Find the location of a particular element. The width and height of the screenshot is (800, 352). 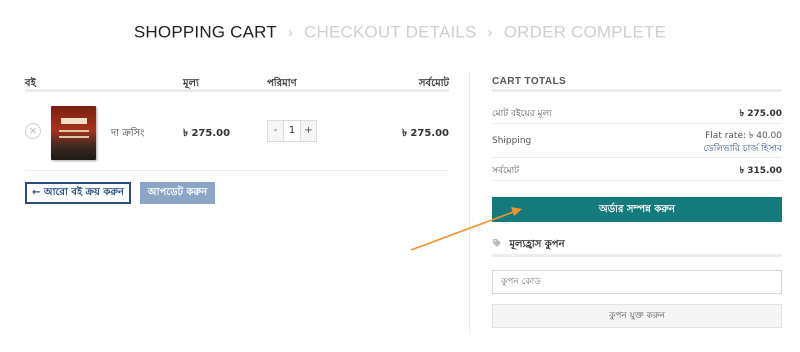

totals-total-row: সর্বমোট ৳ 315.00 is located at coordinates (637, 172).